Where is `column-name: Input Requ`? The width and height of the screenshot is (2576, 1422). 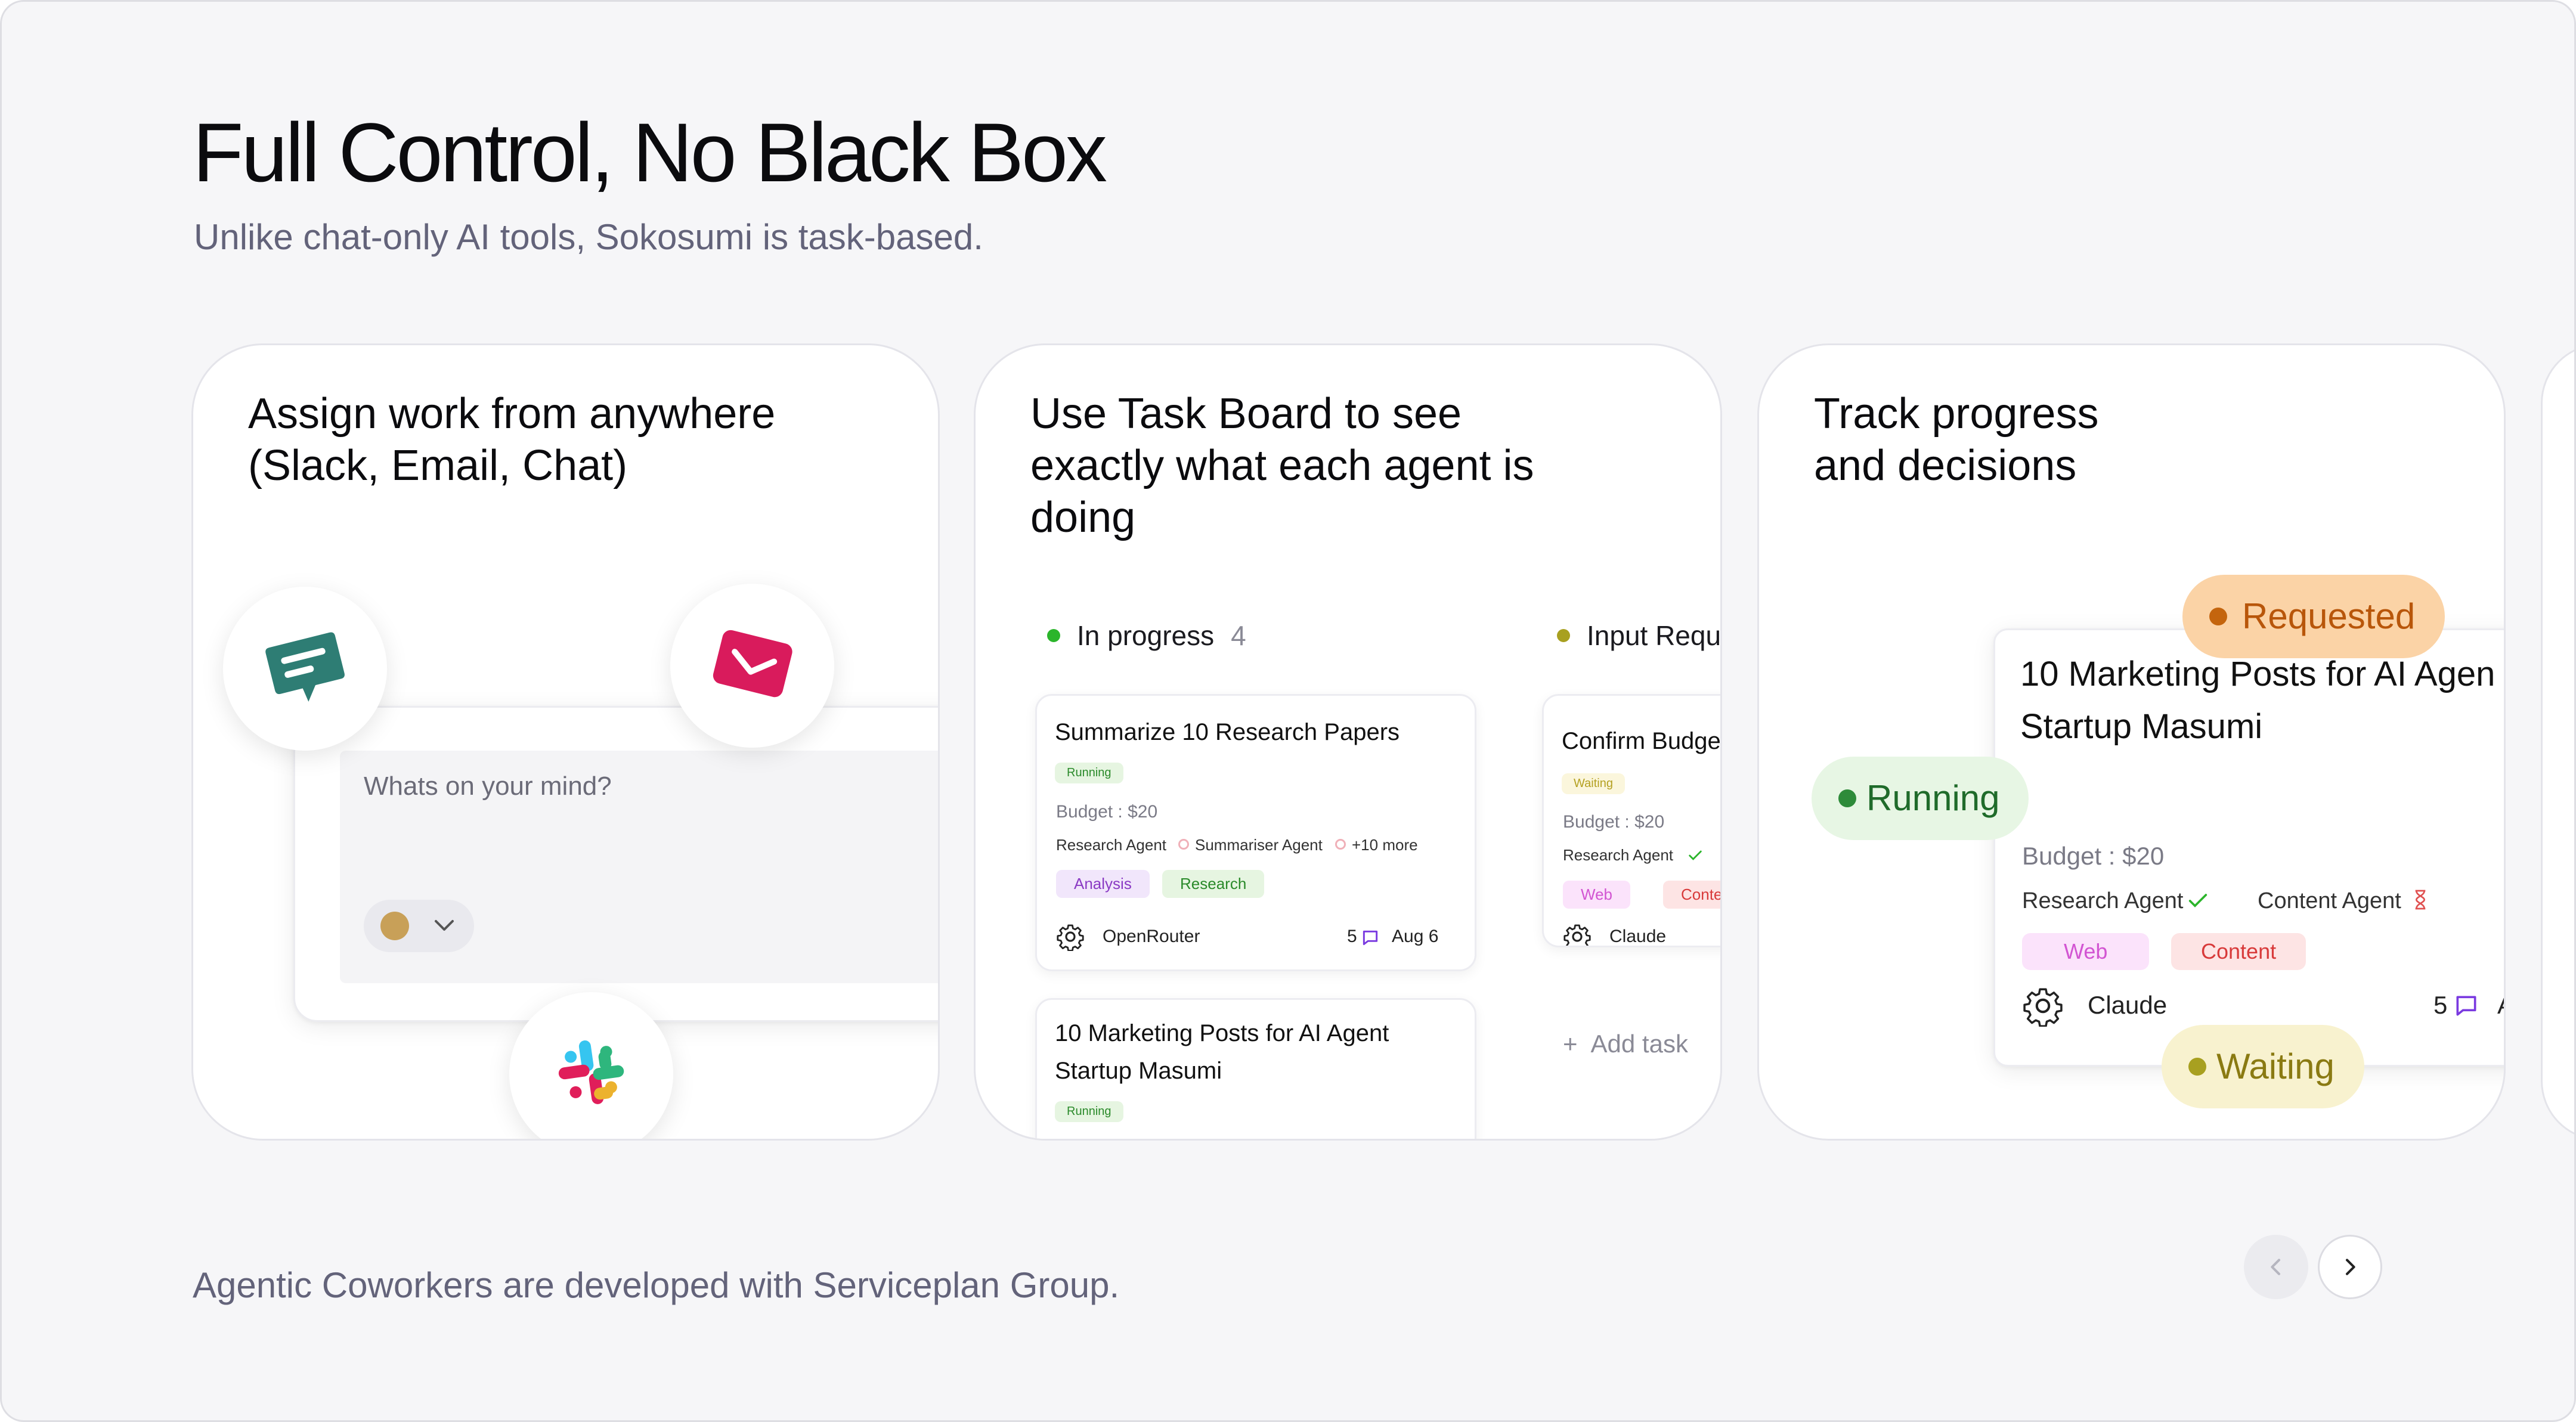 column-name: Input Requ is located at coordinates (1655, 635).